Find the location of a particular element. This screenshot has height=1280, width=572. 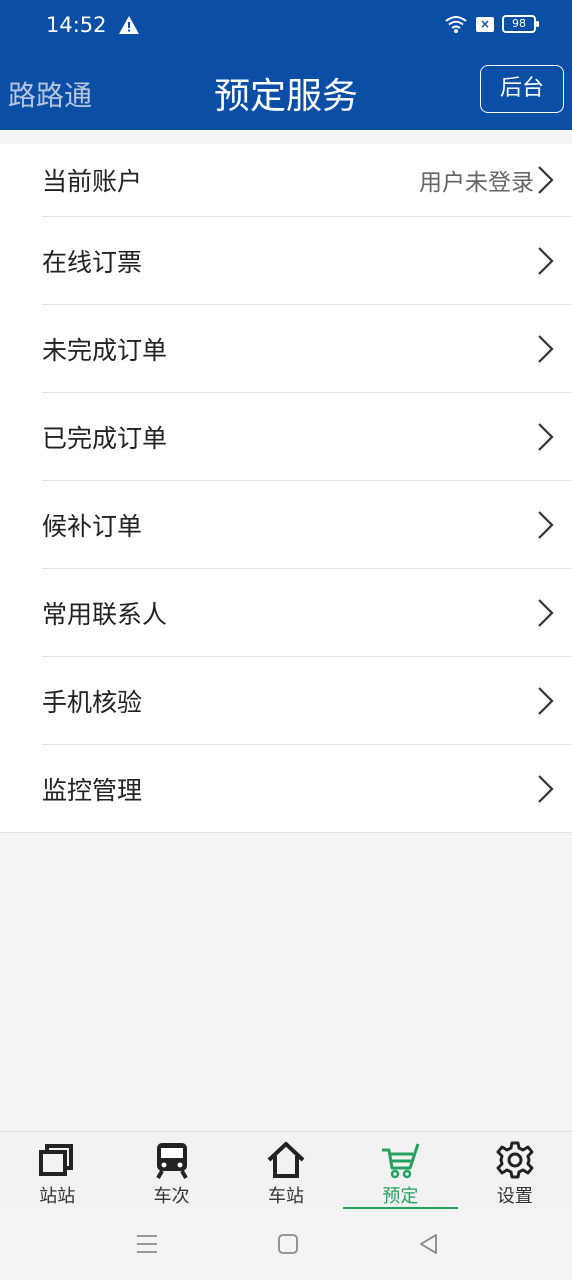

app-name: 路路通 is located at coordinates (50, 95).